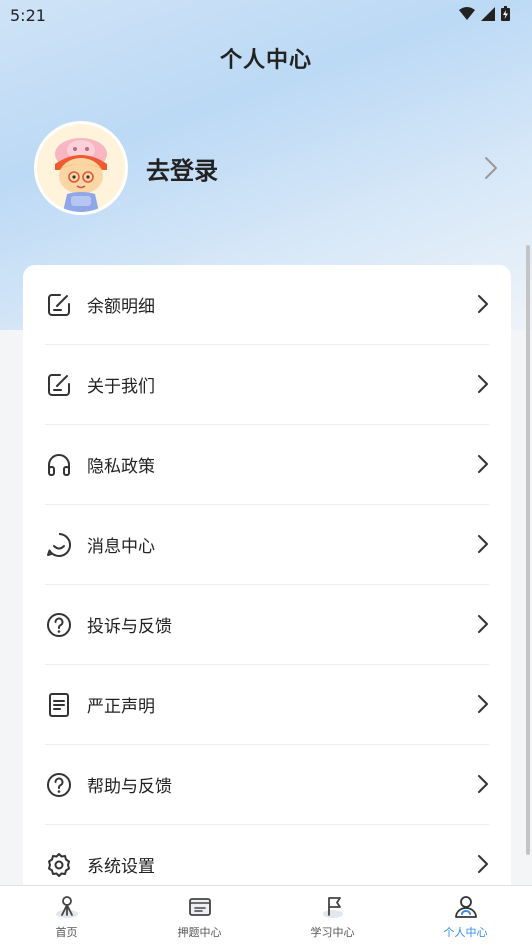 This screenshot has width=532, height=947. Describe the element at coordinates (466, 907) in the screenshot. I see `person-icon` at that location.